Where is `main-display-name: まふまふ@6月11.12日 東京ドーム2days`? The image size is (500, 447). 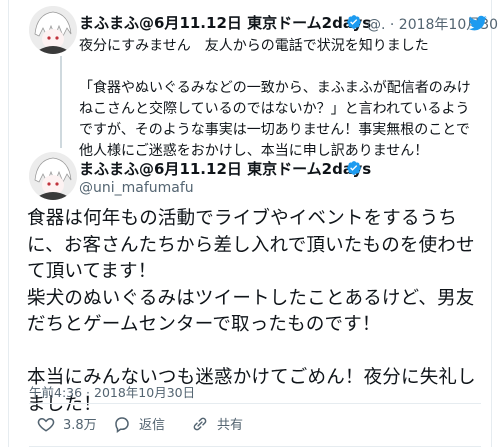 main-display-name: まふまふ@6月11.12日 東京ドーム2days is located at coordinates (225, 168).